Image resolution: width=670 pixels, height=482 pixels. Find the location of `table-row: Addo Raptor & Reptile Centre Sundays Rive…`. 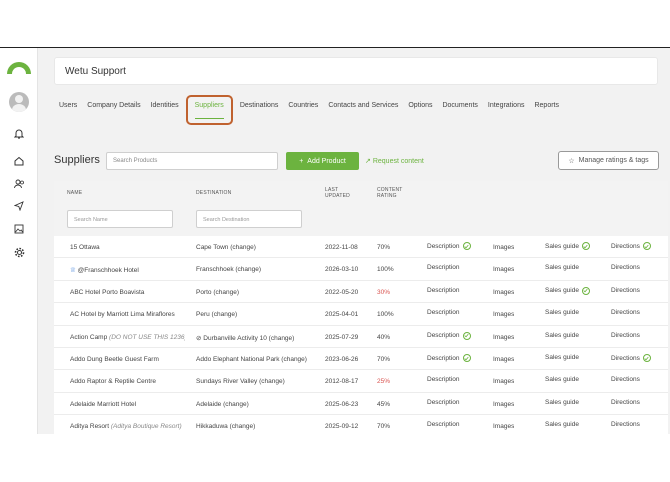

table-row: Addo Raptor & Reptile Centre Sundays Rive… is located at coordinates (361, 381).